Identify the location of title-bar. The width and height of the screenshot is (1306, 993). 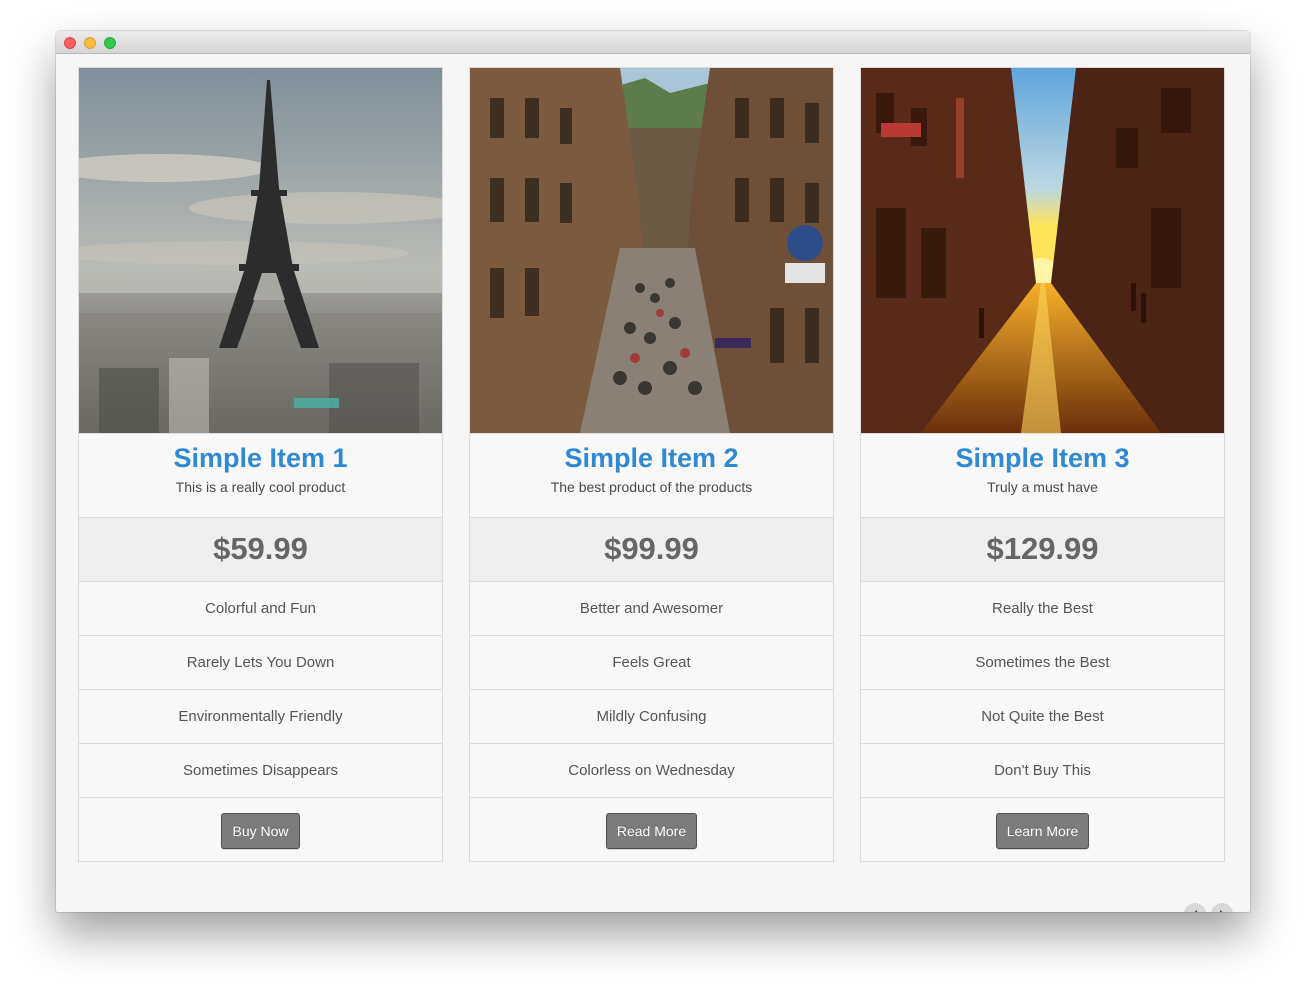
(653, 42).